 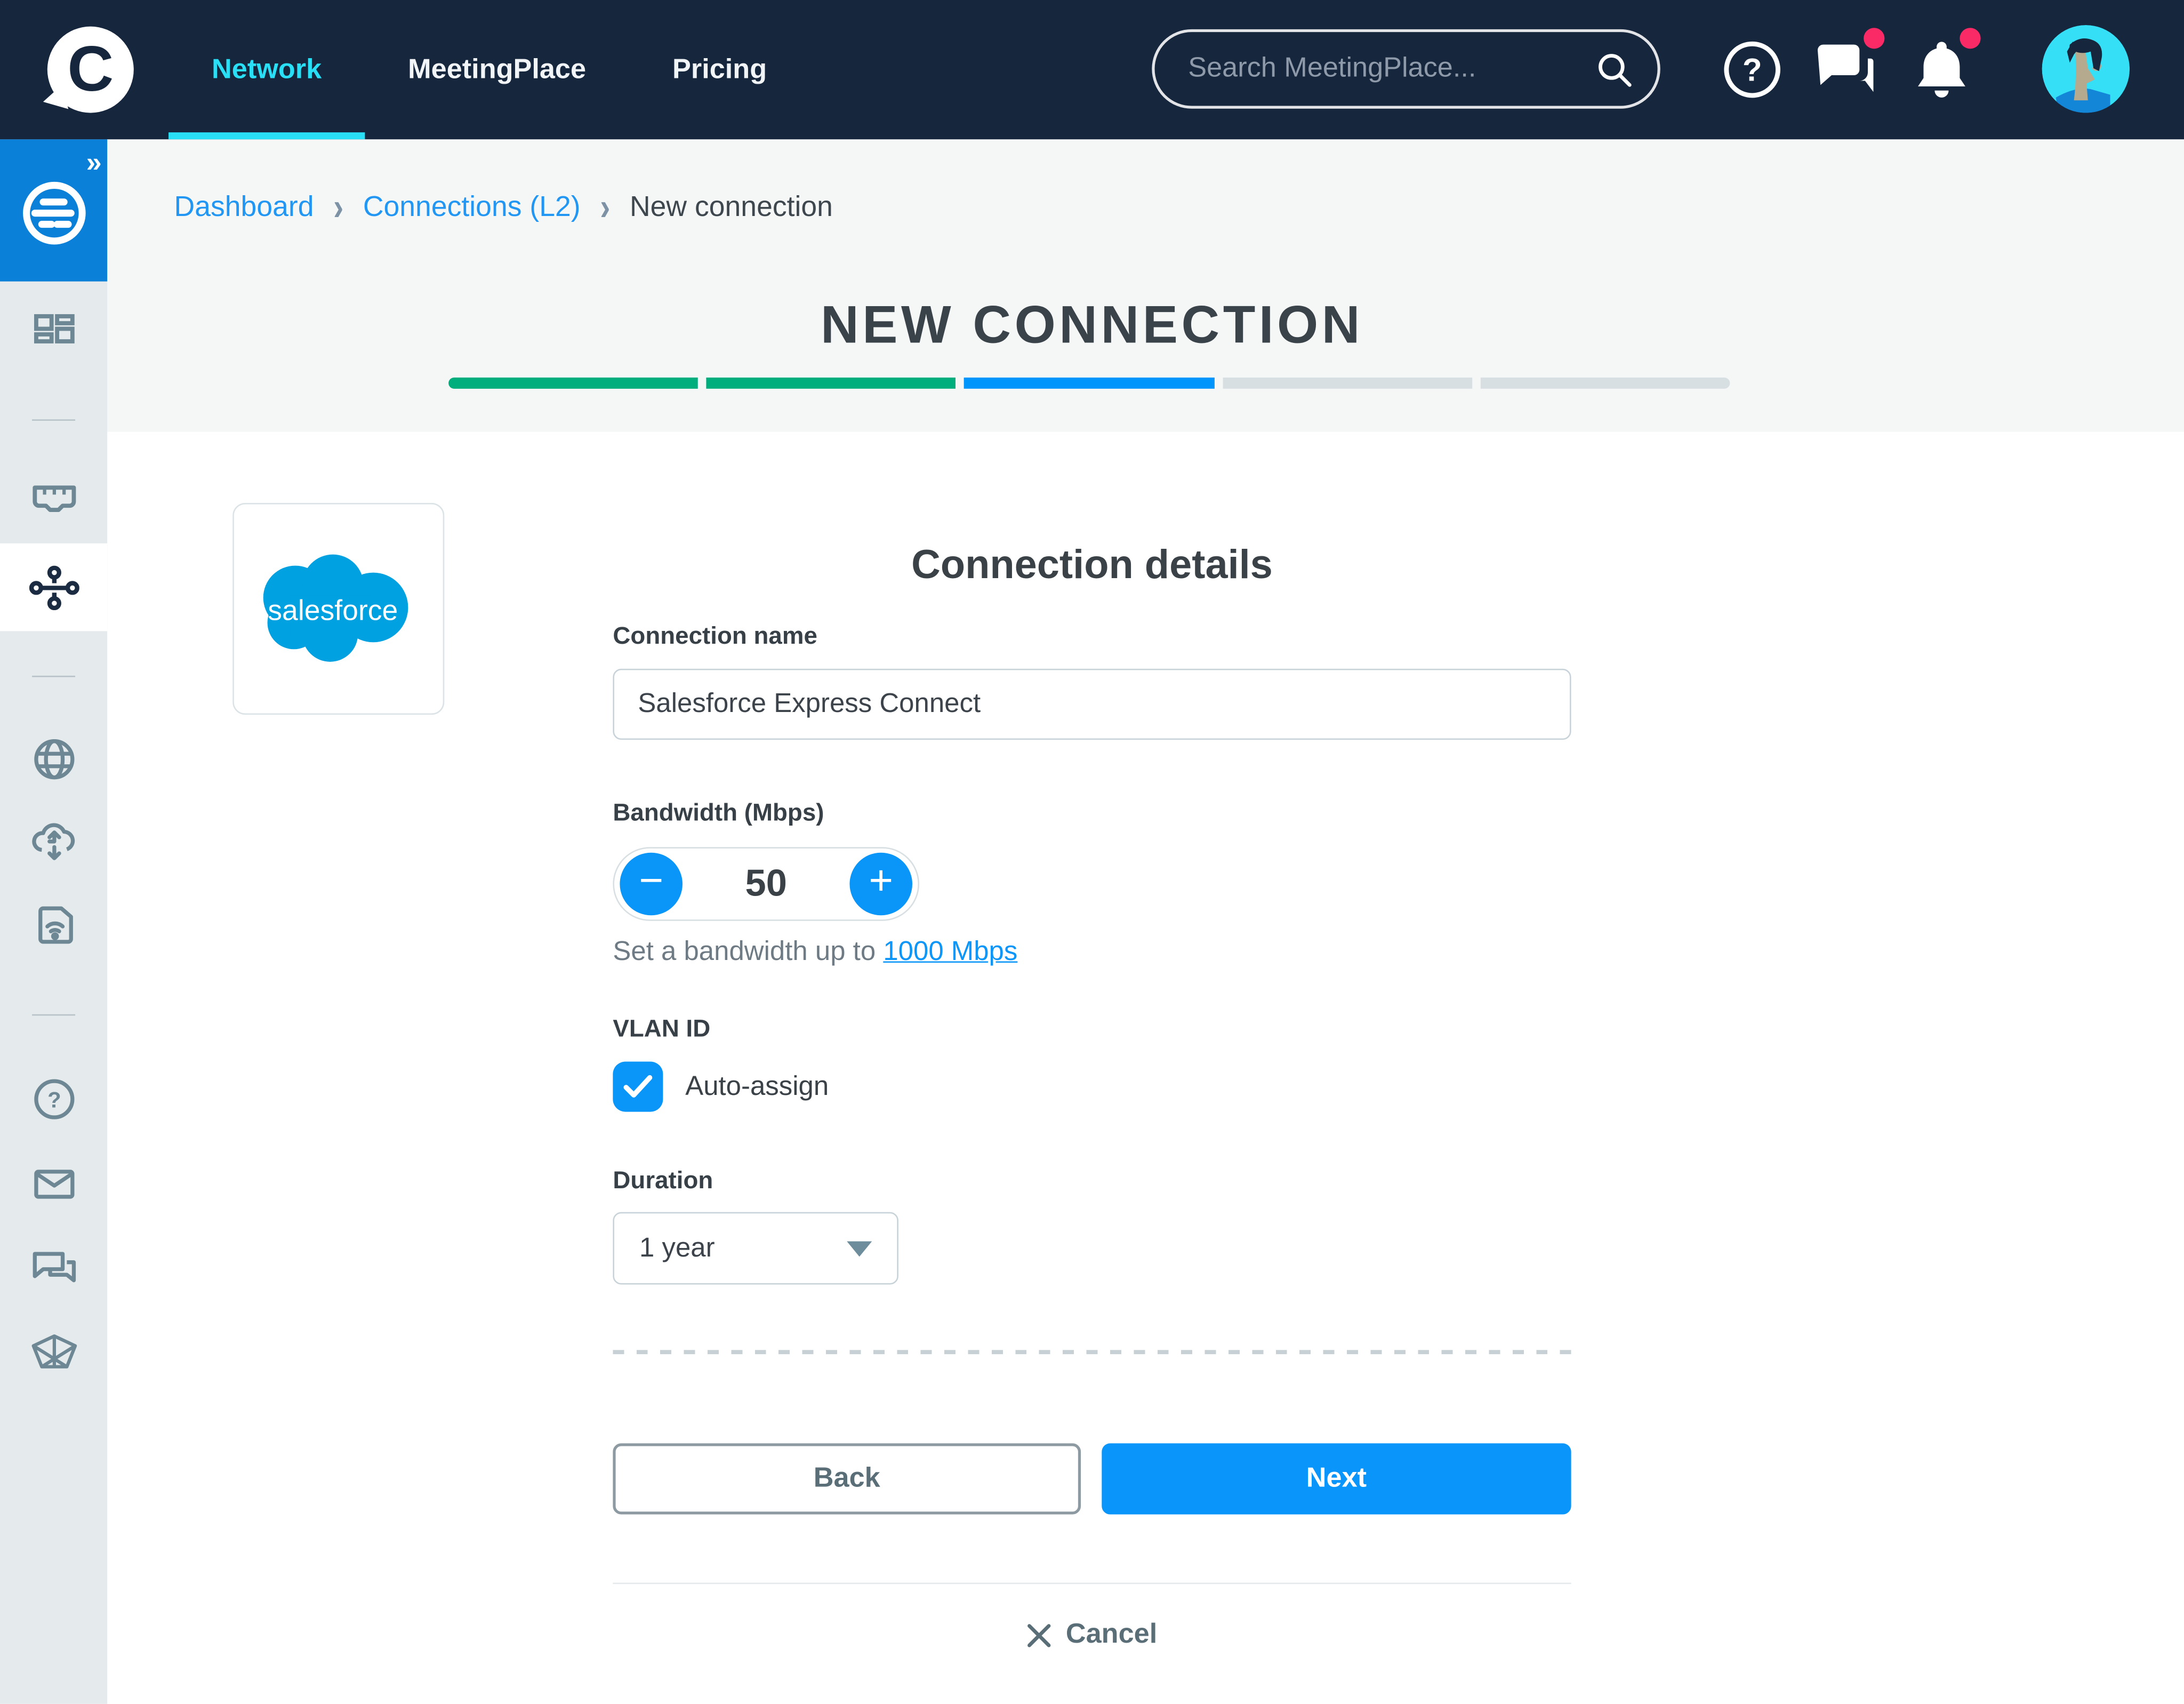 What do you see at coordinates (748, 951) in the screenshot?
I see `bandwidth-hint-text: Set a bandwidth up to` at bounding box center [748, 951].